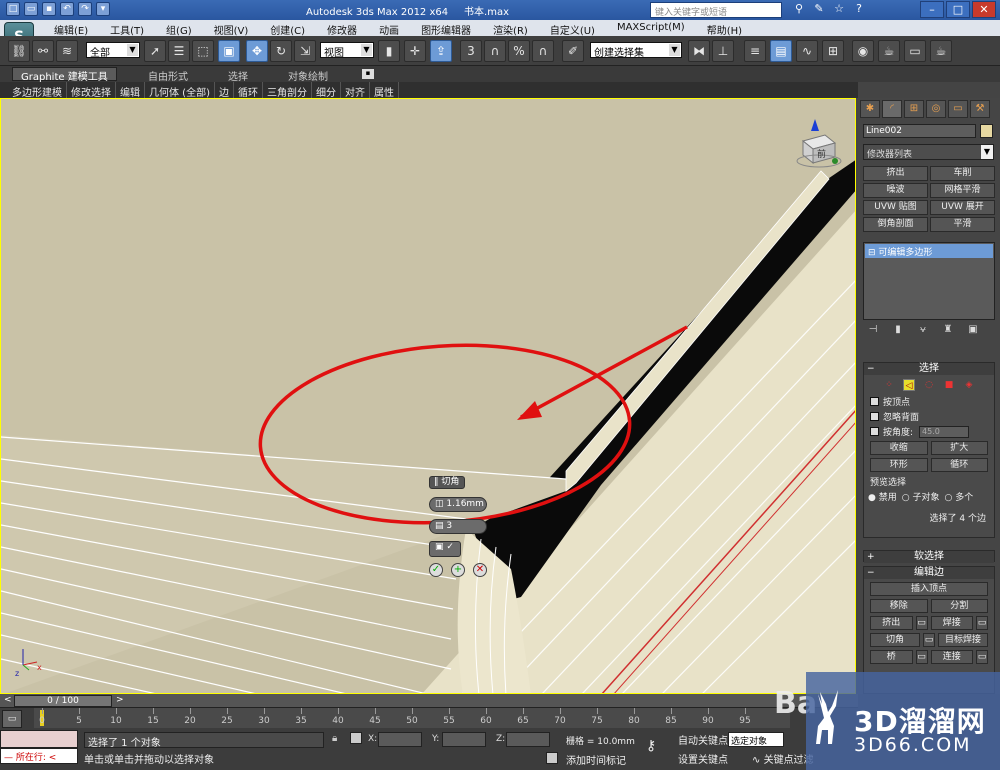  What do you see at coordinates (130, 90) in the screenshot?
I see `panel-edit: 编辑` at bounding box center [130, 90].